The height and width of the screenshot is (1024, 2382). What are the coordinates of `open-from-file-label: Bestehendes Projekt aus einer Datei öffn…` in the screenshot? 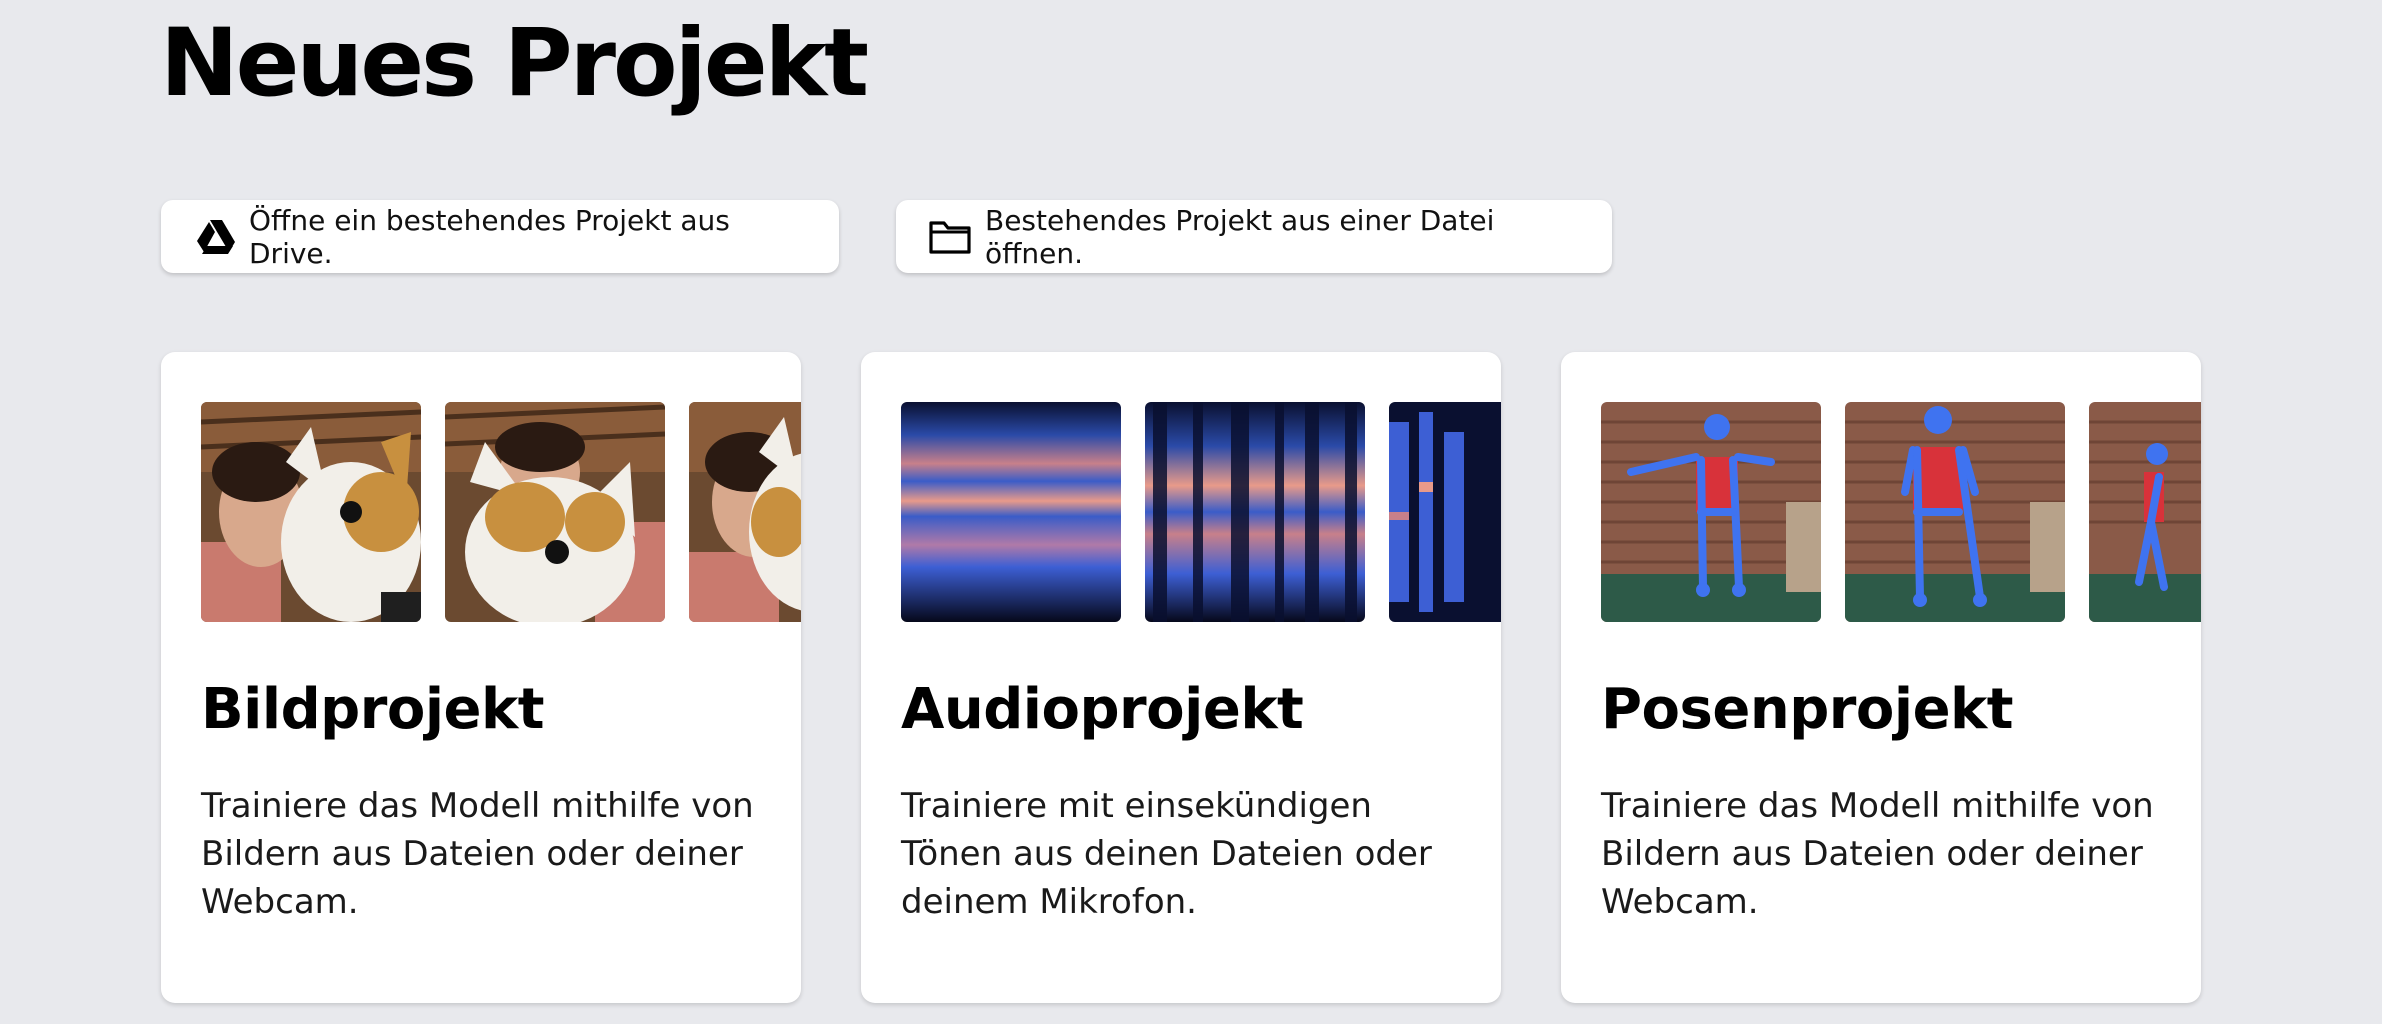 It's located at (1240, 236).